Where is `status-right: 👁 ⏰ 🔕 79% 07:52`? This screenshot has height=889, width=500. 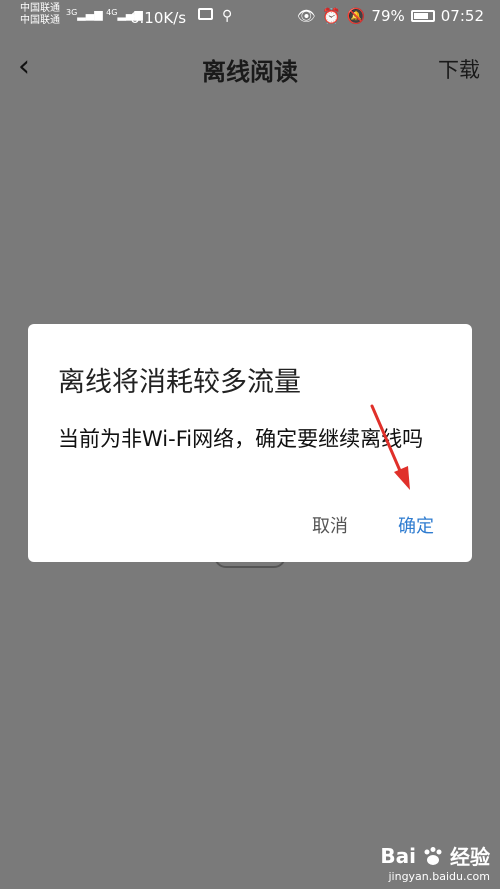 status-right: 👁 ⏰ 🔕 79% 07:52 is located at coordinates (390, 16).